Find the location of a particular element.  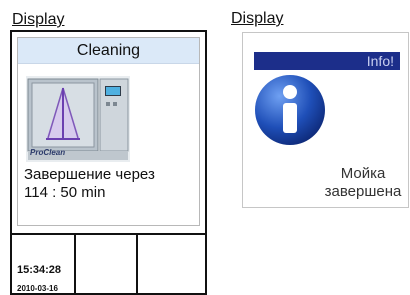

info-message: Мойка завершена is located at coordinates (361, 183).